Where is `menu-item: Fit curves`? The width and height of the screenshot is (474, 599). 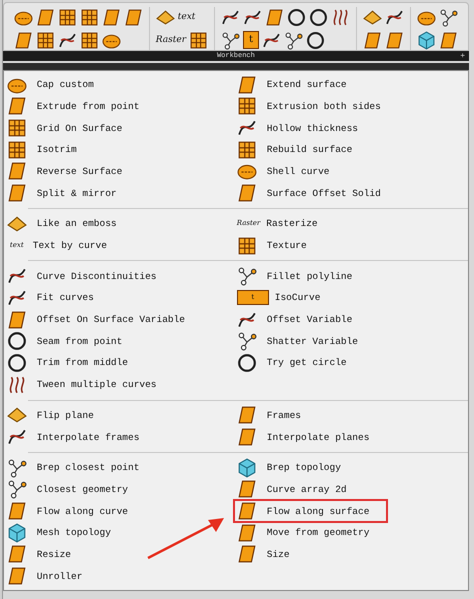
menu-item: Fit curves is located at coordinates (52, 298).